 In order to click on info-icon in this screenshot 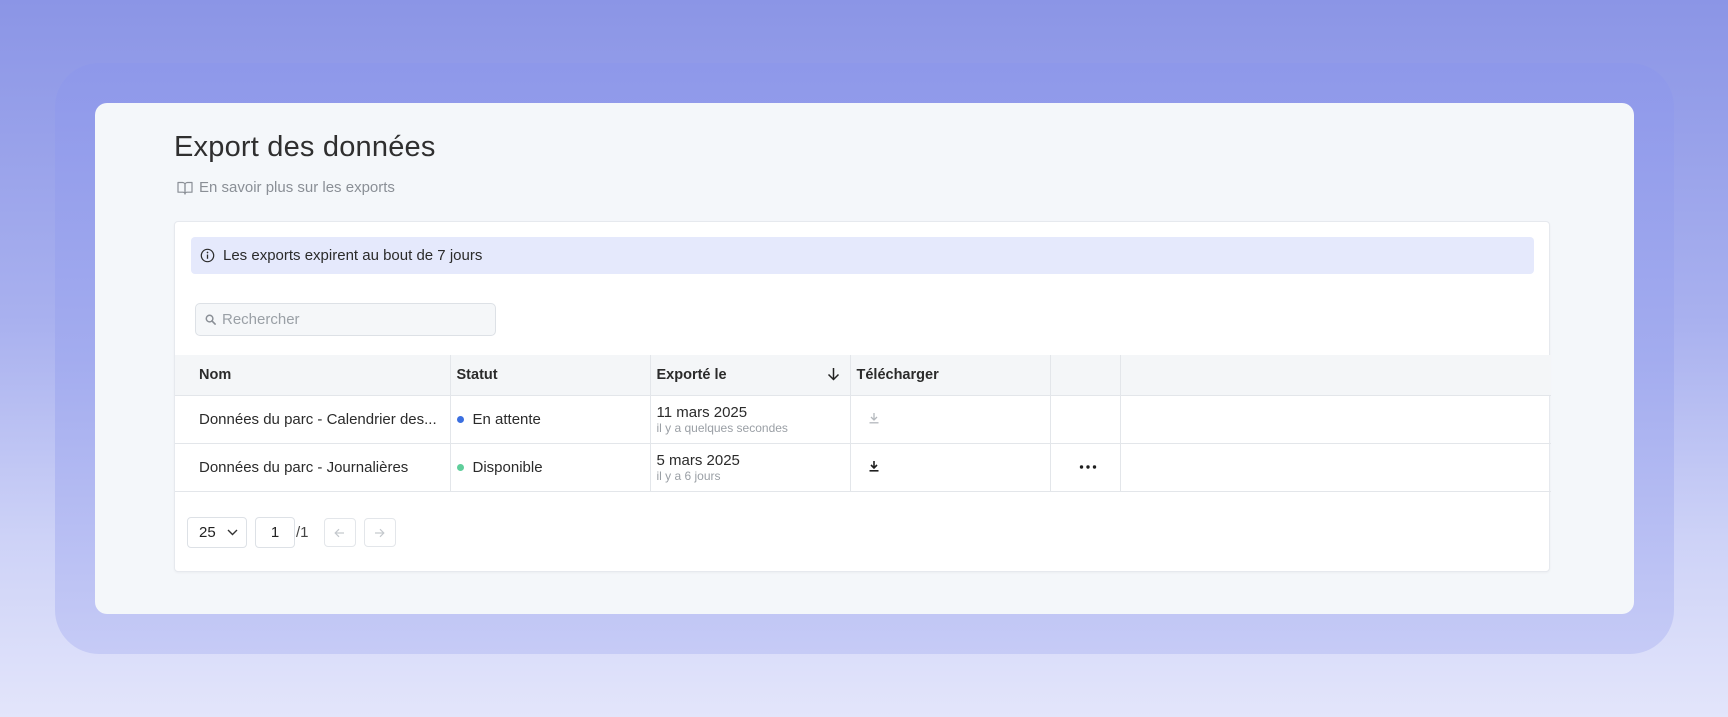, I will do `click(207, 255)`.